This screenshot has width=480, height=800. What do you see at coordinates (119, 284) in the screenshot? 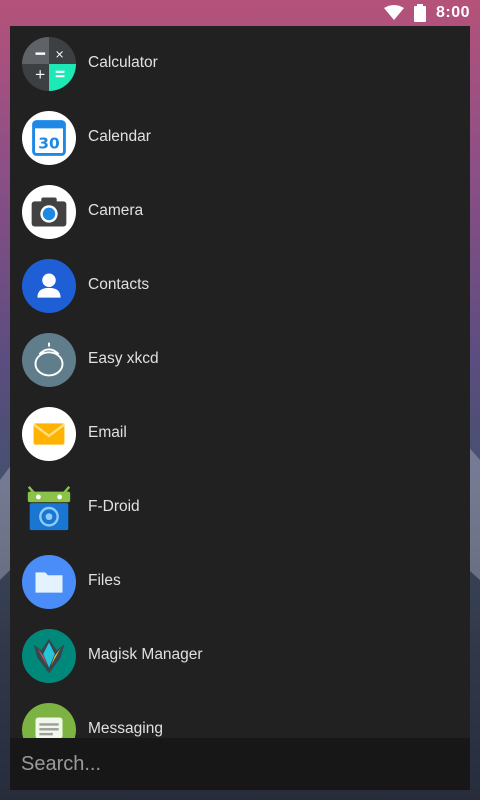
I see `app-label: Contacts` at bounding box center [119, 284].